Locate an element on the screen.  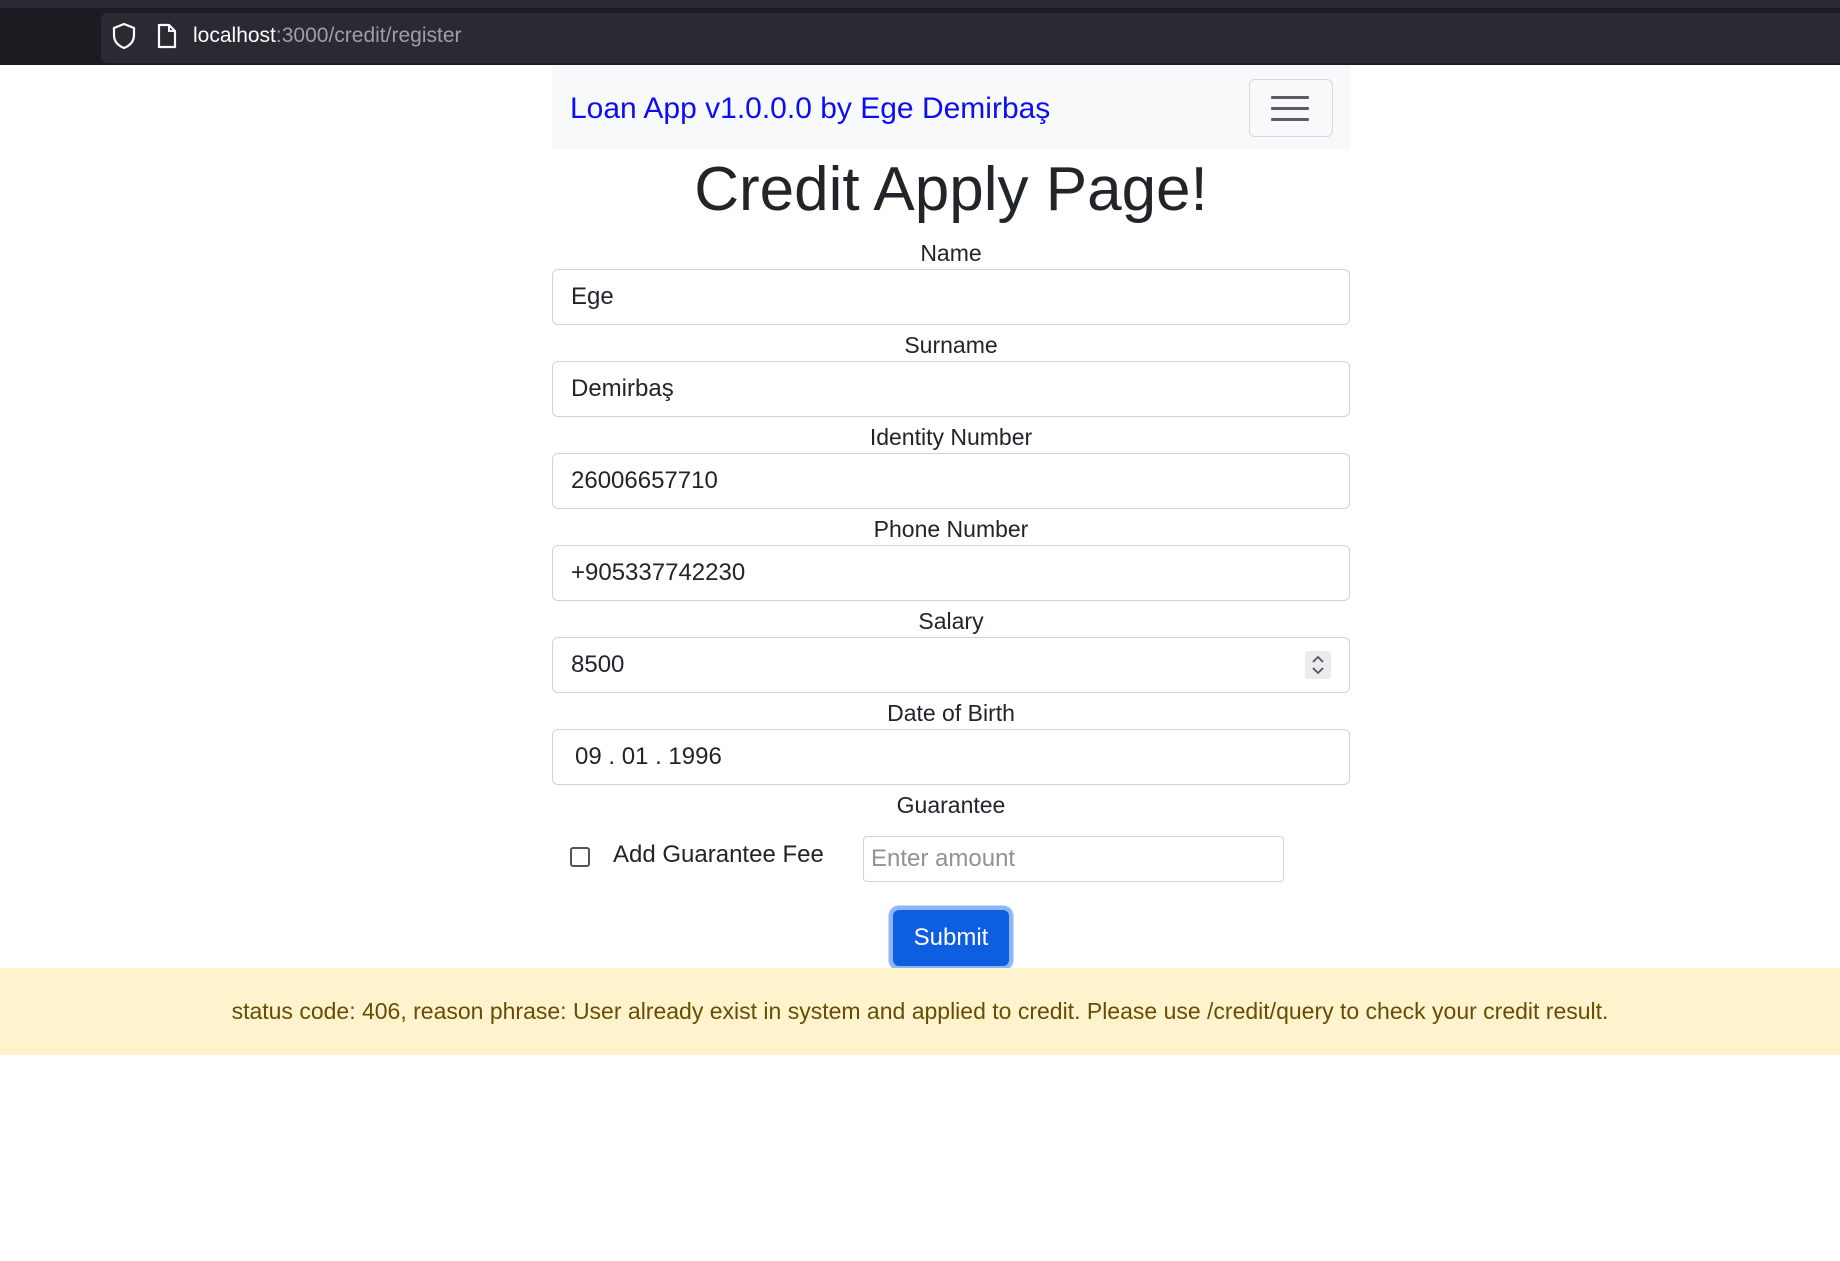
guarantee-checkbox-label: Add Guarantee Fee is located at coordinates (718, 855).